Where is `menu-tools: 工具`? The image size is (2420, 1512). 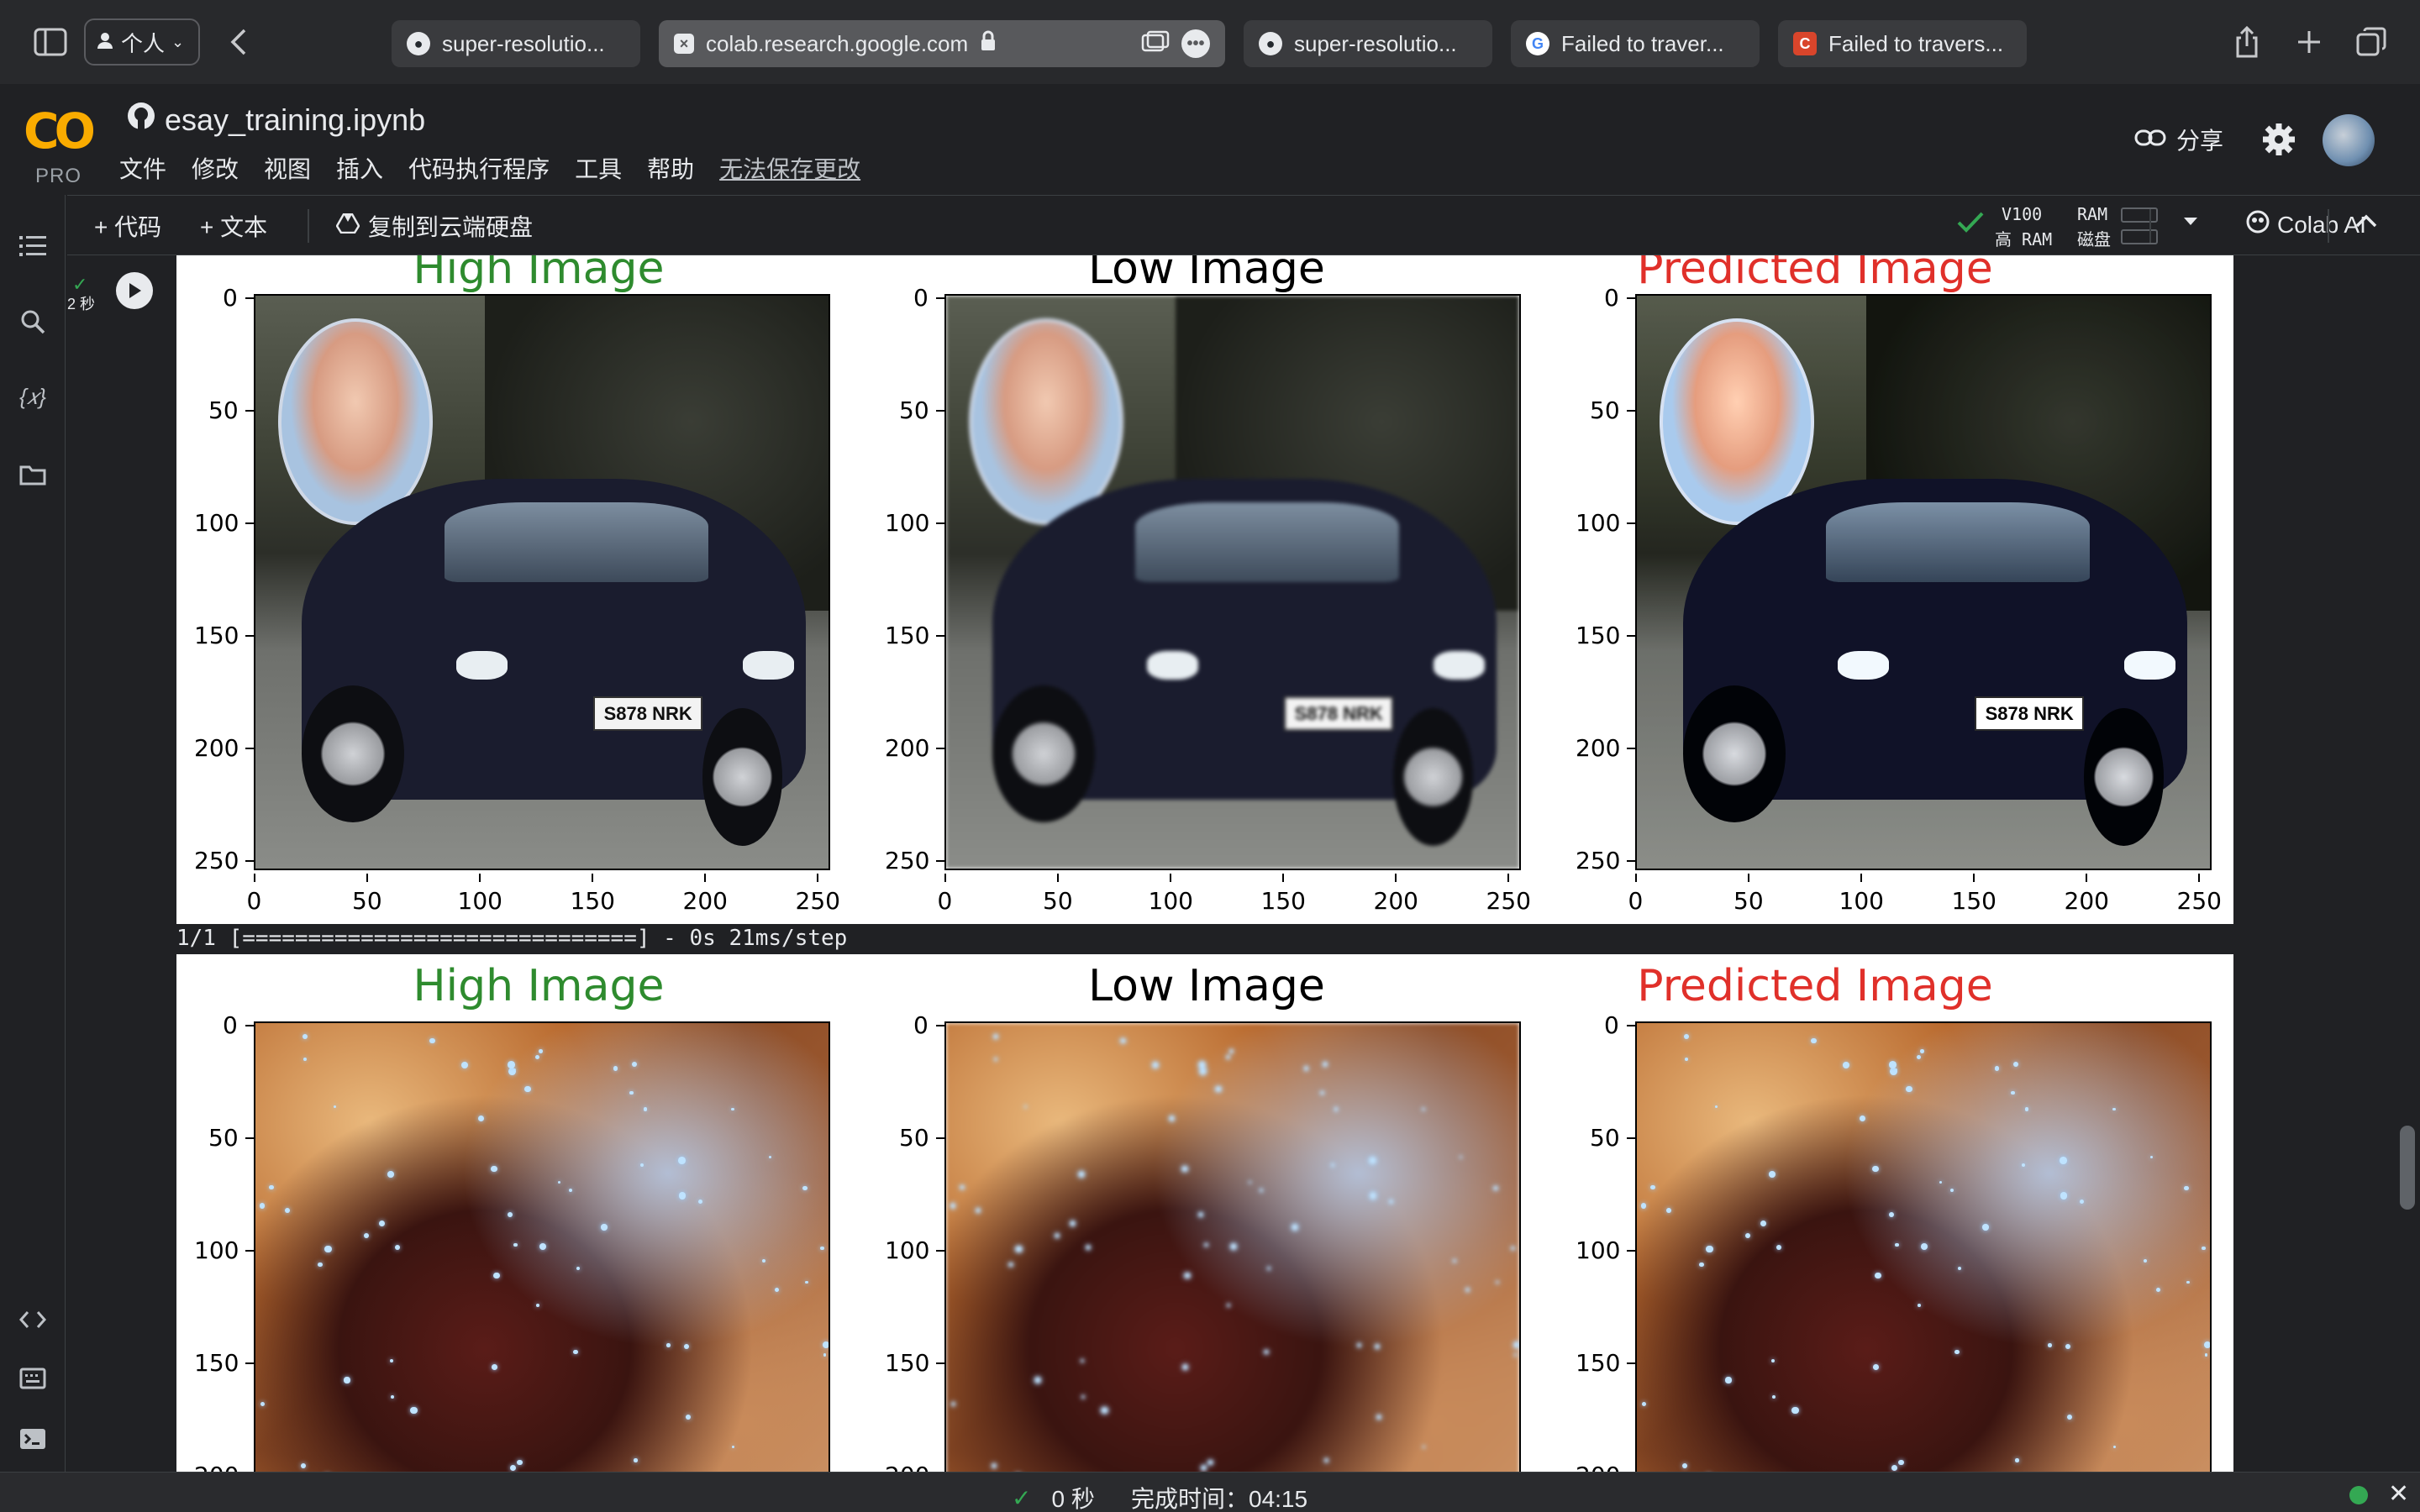 menu-tools: 工具 is located at coordinates (598, 168).